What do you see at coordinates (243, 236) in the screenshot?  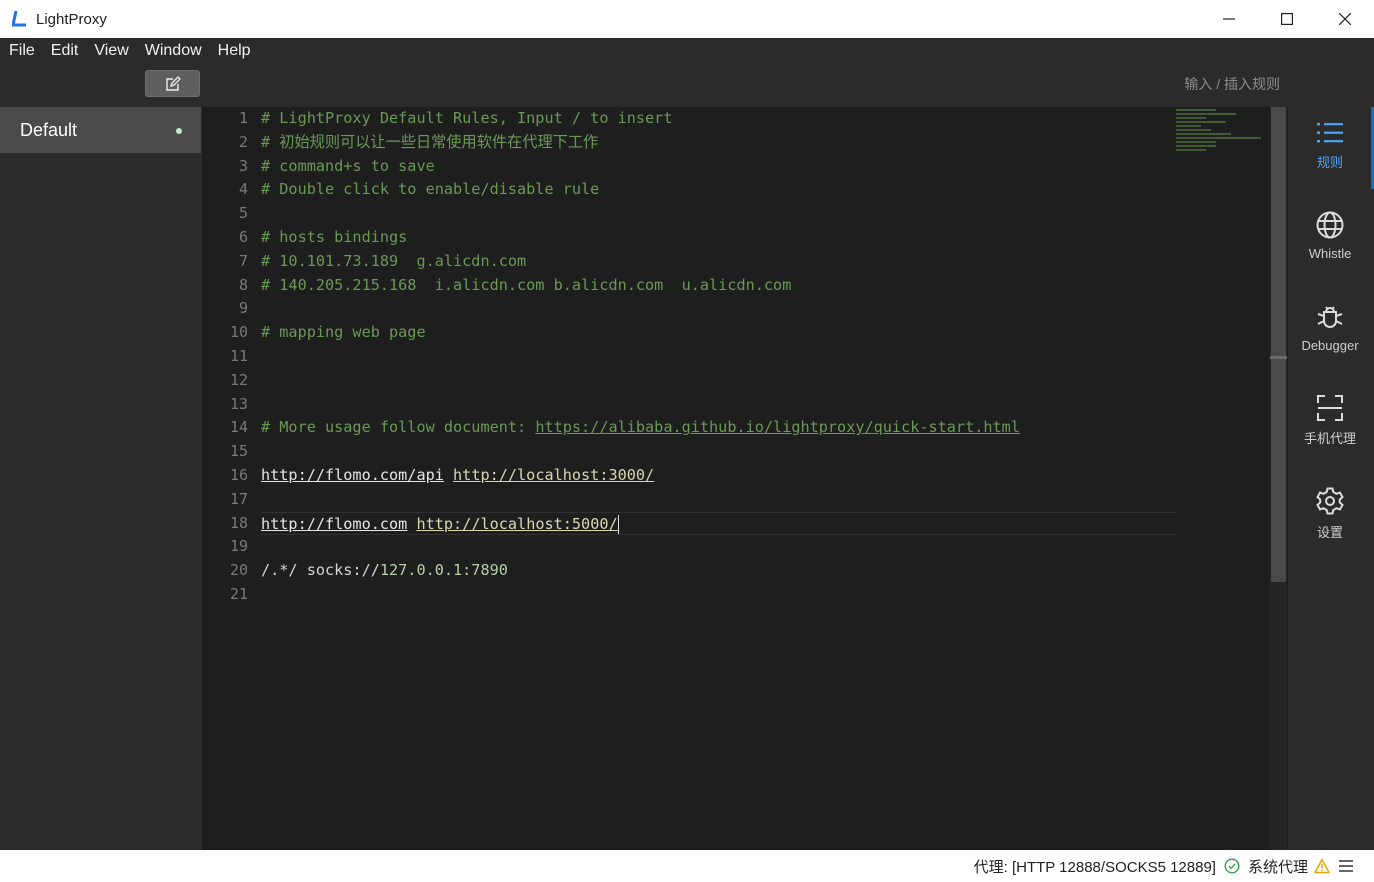 I see `line-number: 6` at bounding box center [243, 236].